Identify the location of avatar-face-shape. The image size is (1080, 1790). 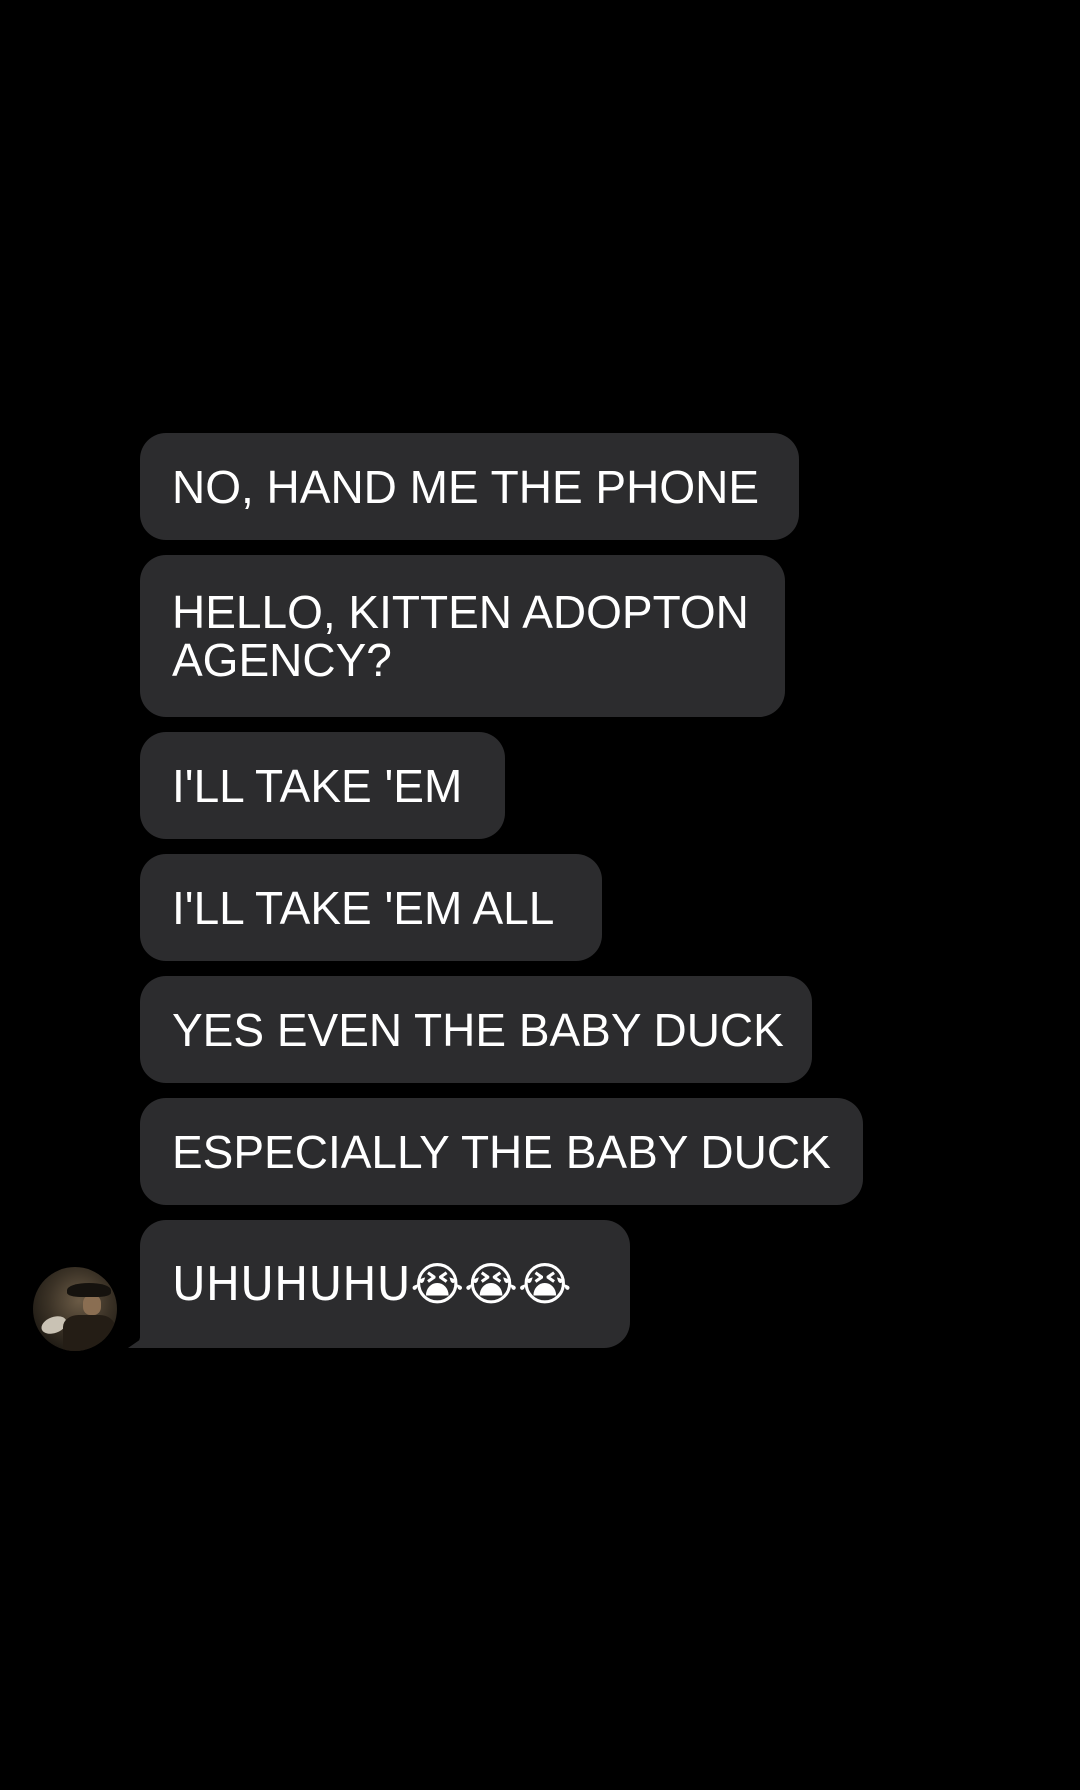
(92, 1305).